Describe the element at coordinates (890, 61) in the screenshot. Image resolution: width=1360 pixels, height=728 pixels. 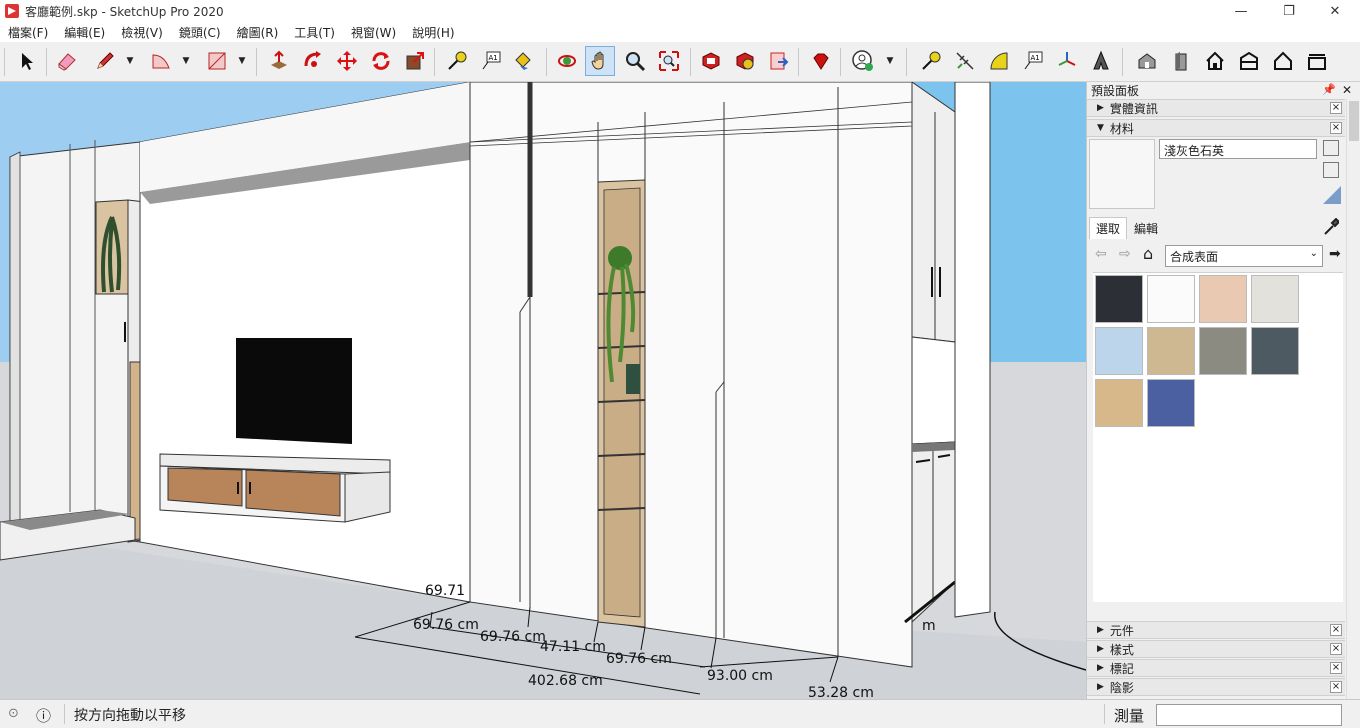
I see `account-dropdown: ▼` at that location.